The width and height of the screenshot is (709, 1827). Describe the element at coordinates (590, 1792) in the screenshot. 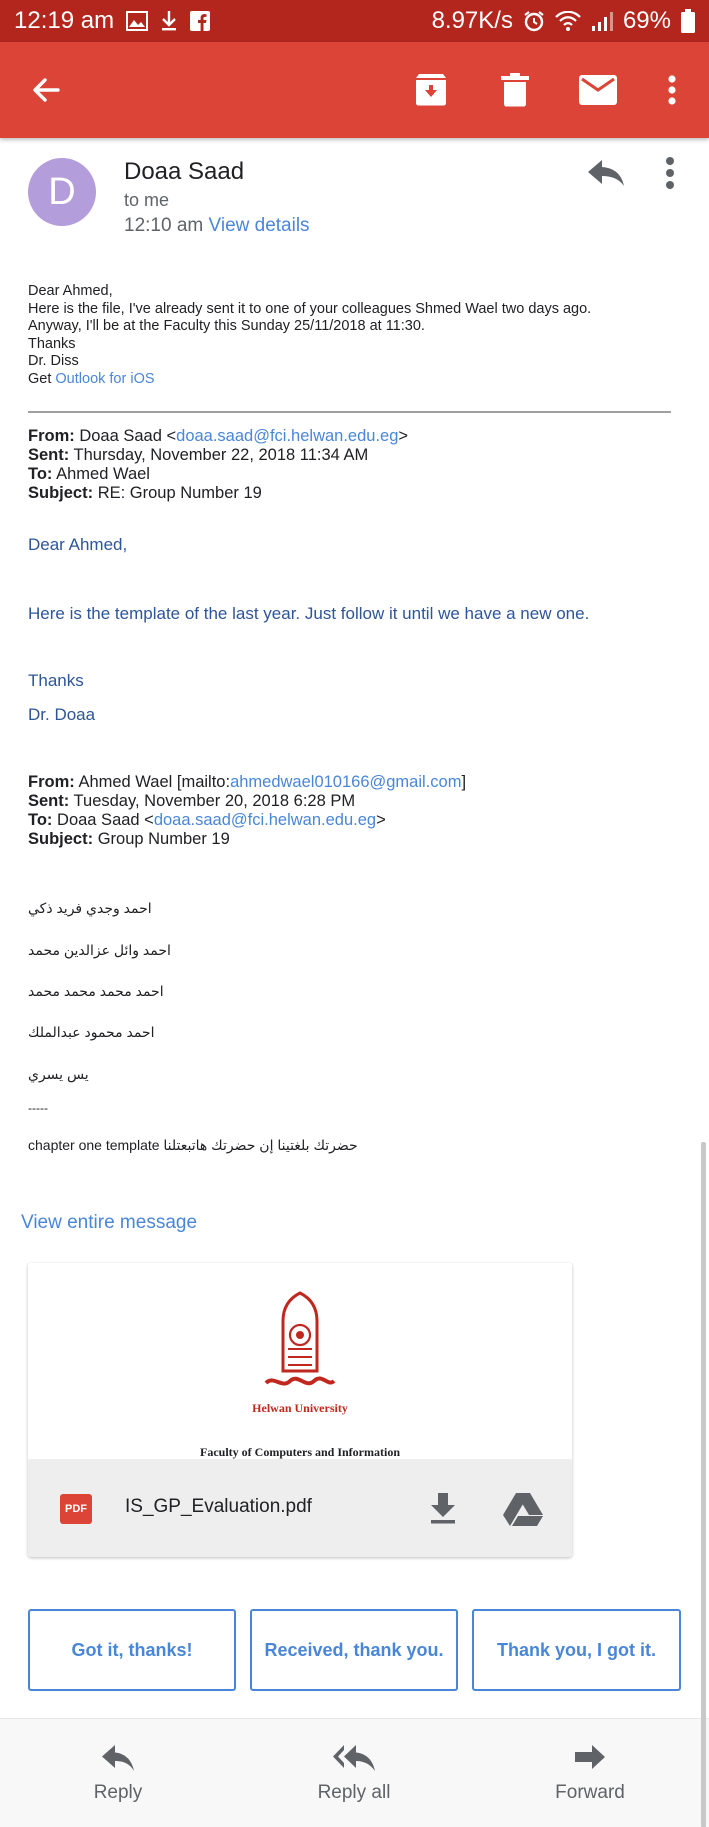

I see `forward-label: Forward` at that location.